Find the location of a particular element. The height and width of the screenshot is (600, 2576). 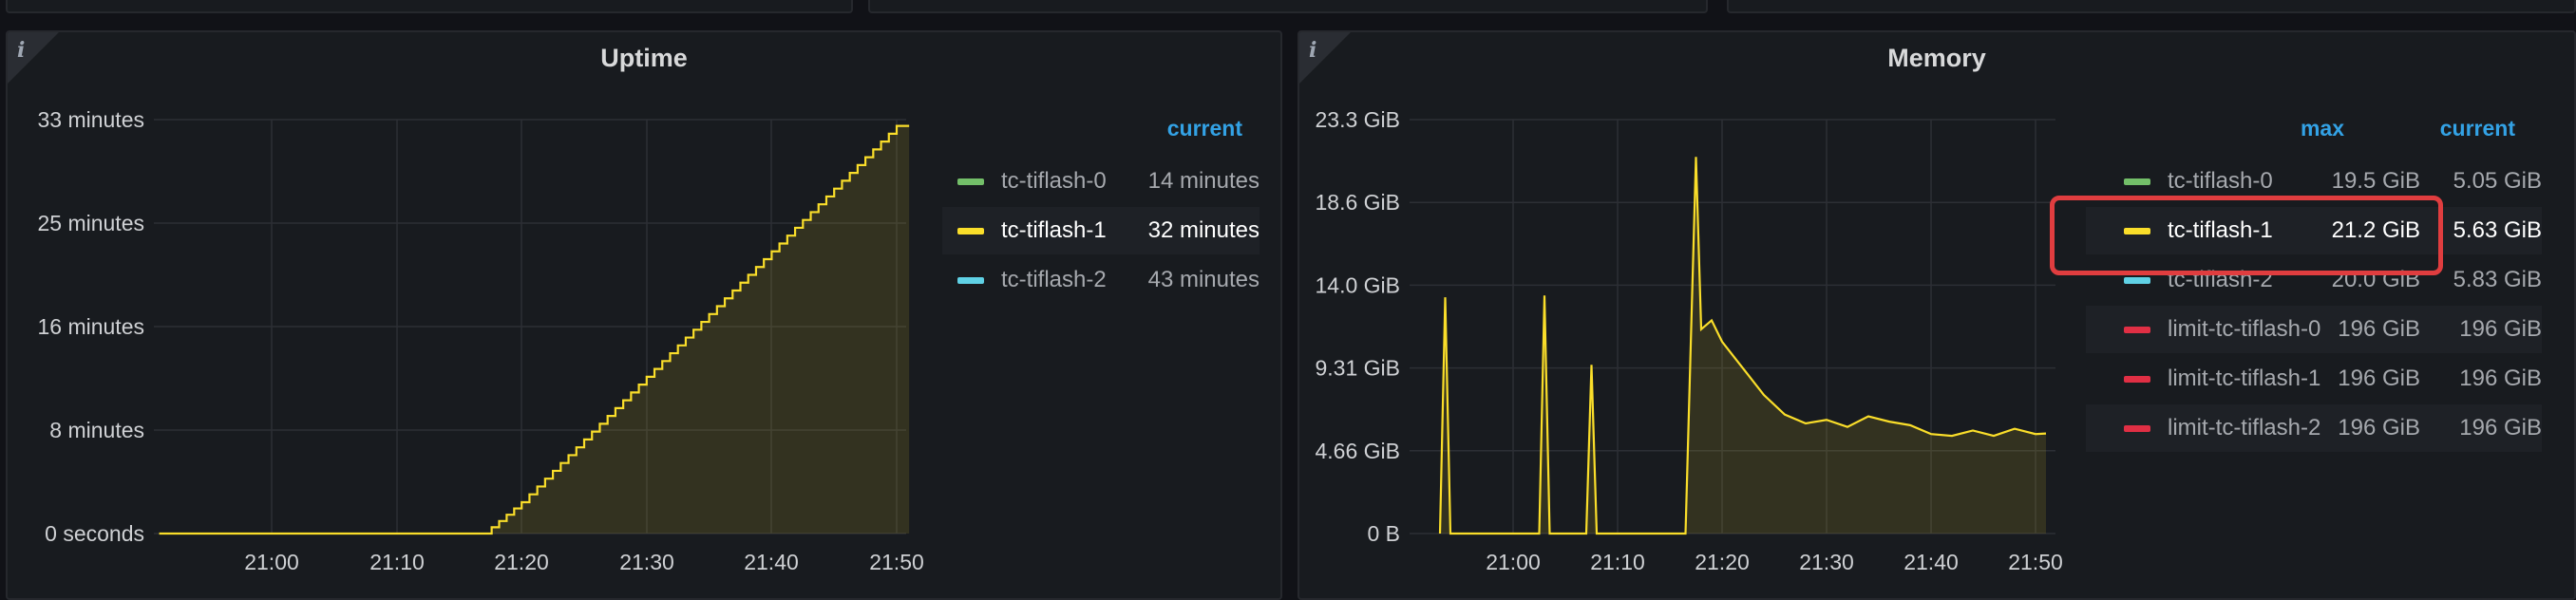

legend-row-limit-tc-tiflash-0: limit-tc-tiflash-0 196 GiB 196 GiB is located at coordinates (2314, 329).